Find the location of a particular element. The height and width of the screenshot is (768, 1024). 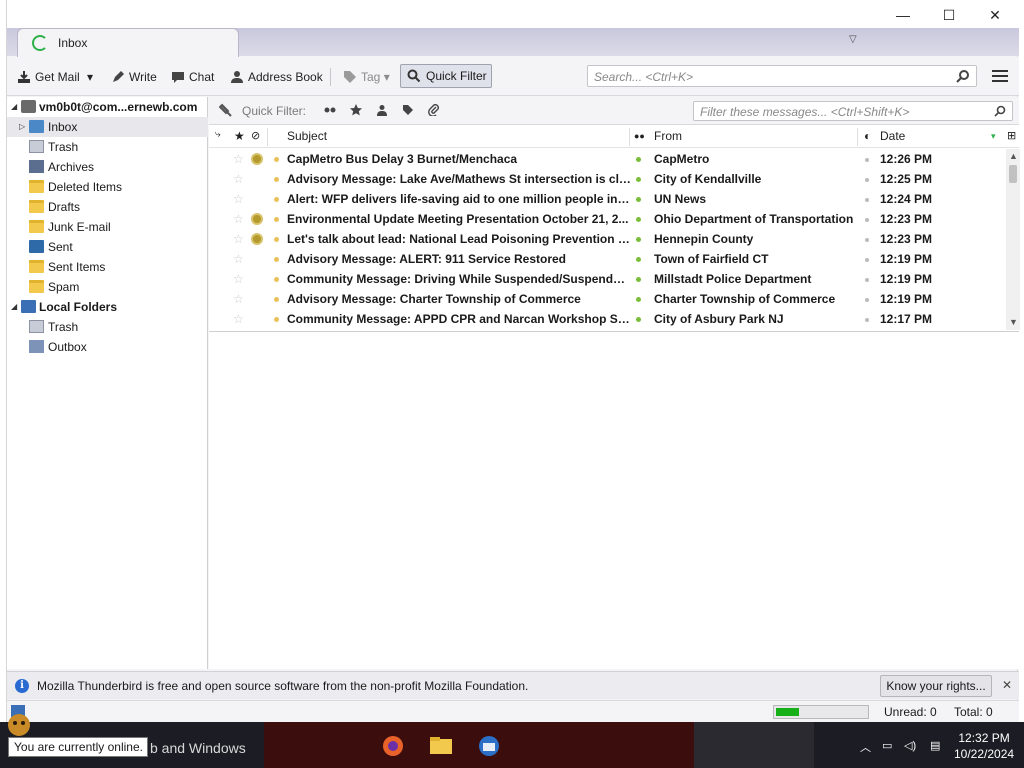

scroll-down-icon: ▼ is located at coordinates (1013, 322).